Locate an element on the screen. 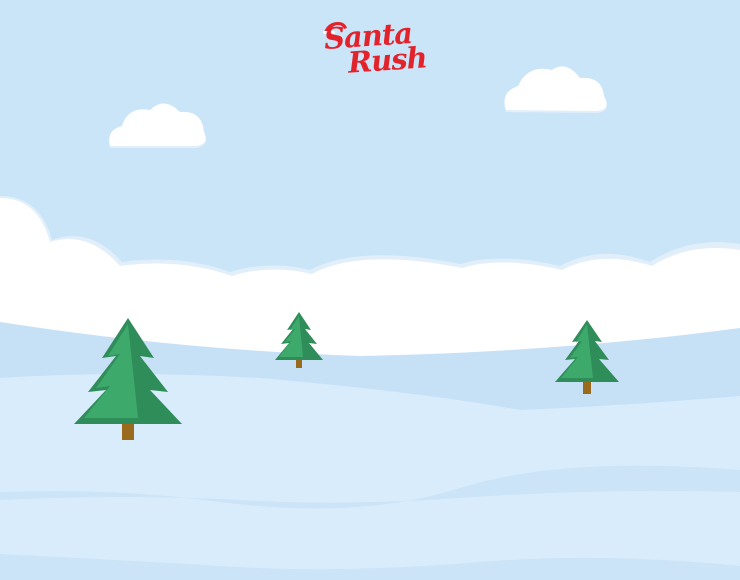 Image resolution: width=740 pixels, height=580 pixels. game-logo: Santa Rush is located at coordinates (373, 49).